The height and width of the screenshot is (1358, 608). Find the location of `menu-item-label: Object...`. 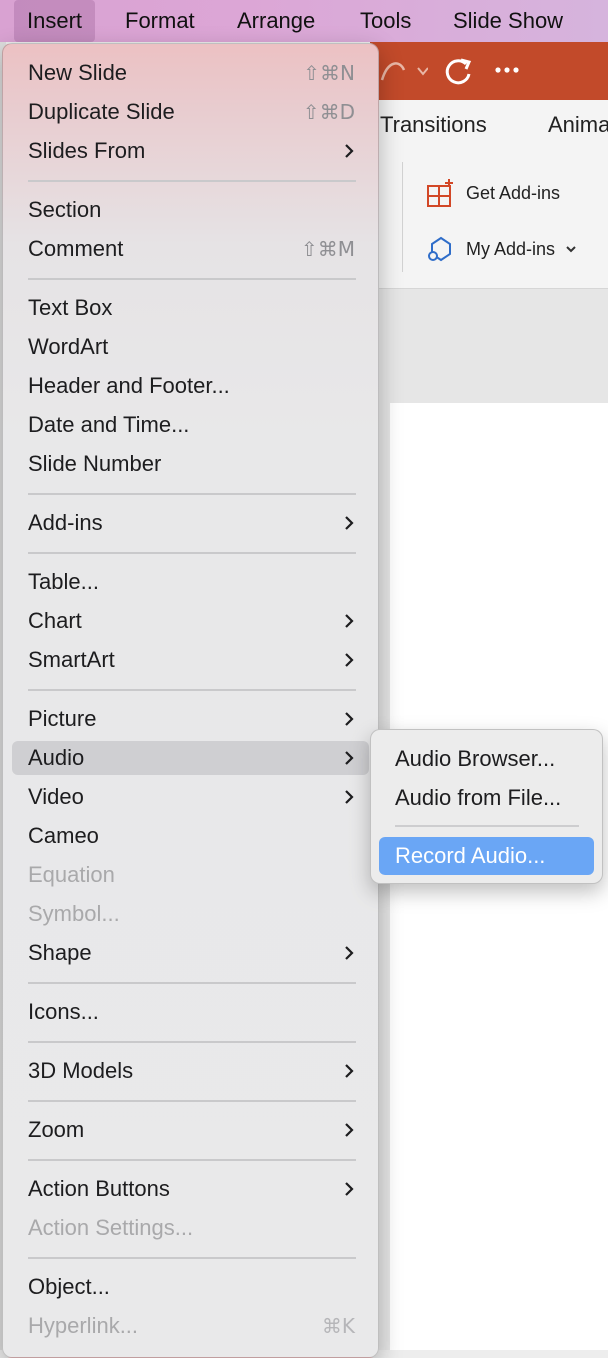

menu-item-label: Object... is located at coordinates (69, 1286).